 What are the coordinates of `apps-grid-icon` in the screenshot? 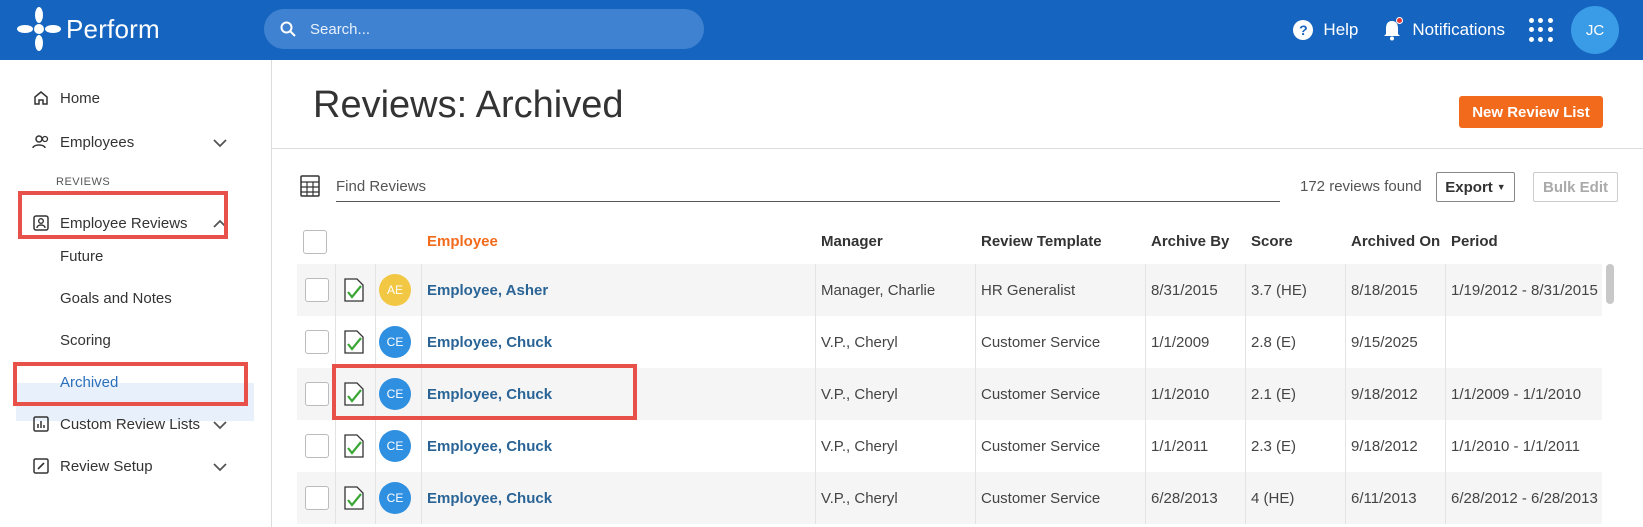 It's located at (1541, 30).